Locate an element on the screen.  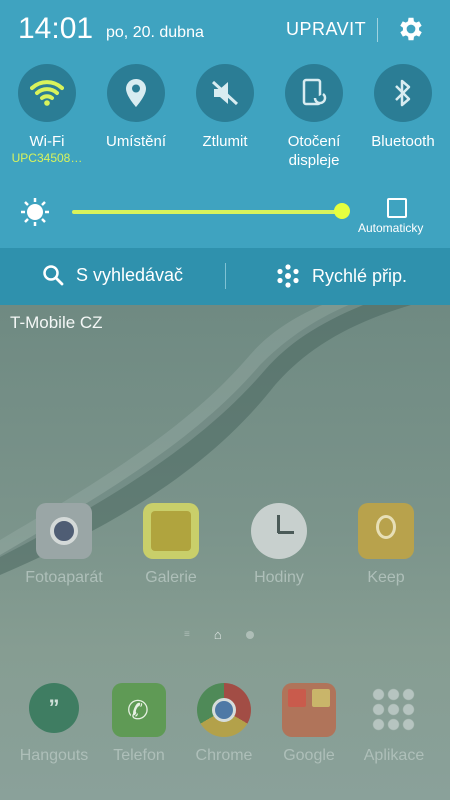
app-gallery: Galerie is located at coordinates (171, 545).